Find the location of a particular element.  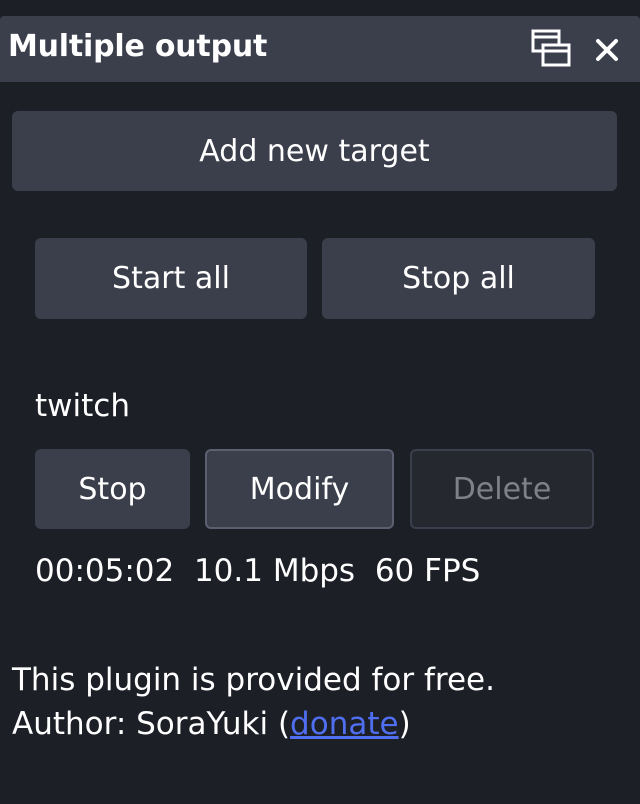

add-new-target-button: Add new target is located at coordinates (314, 151).